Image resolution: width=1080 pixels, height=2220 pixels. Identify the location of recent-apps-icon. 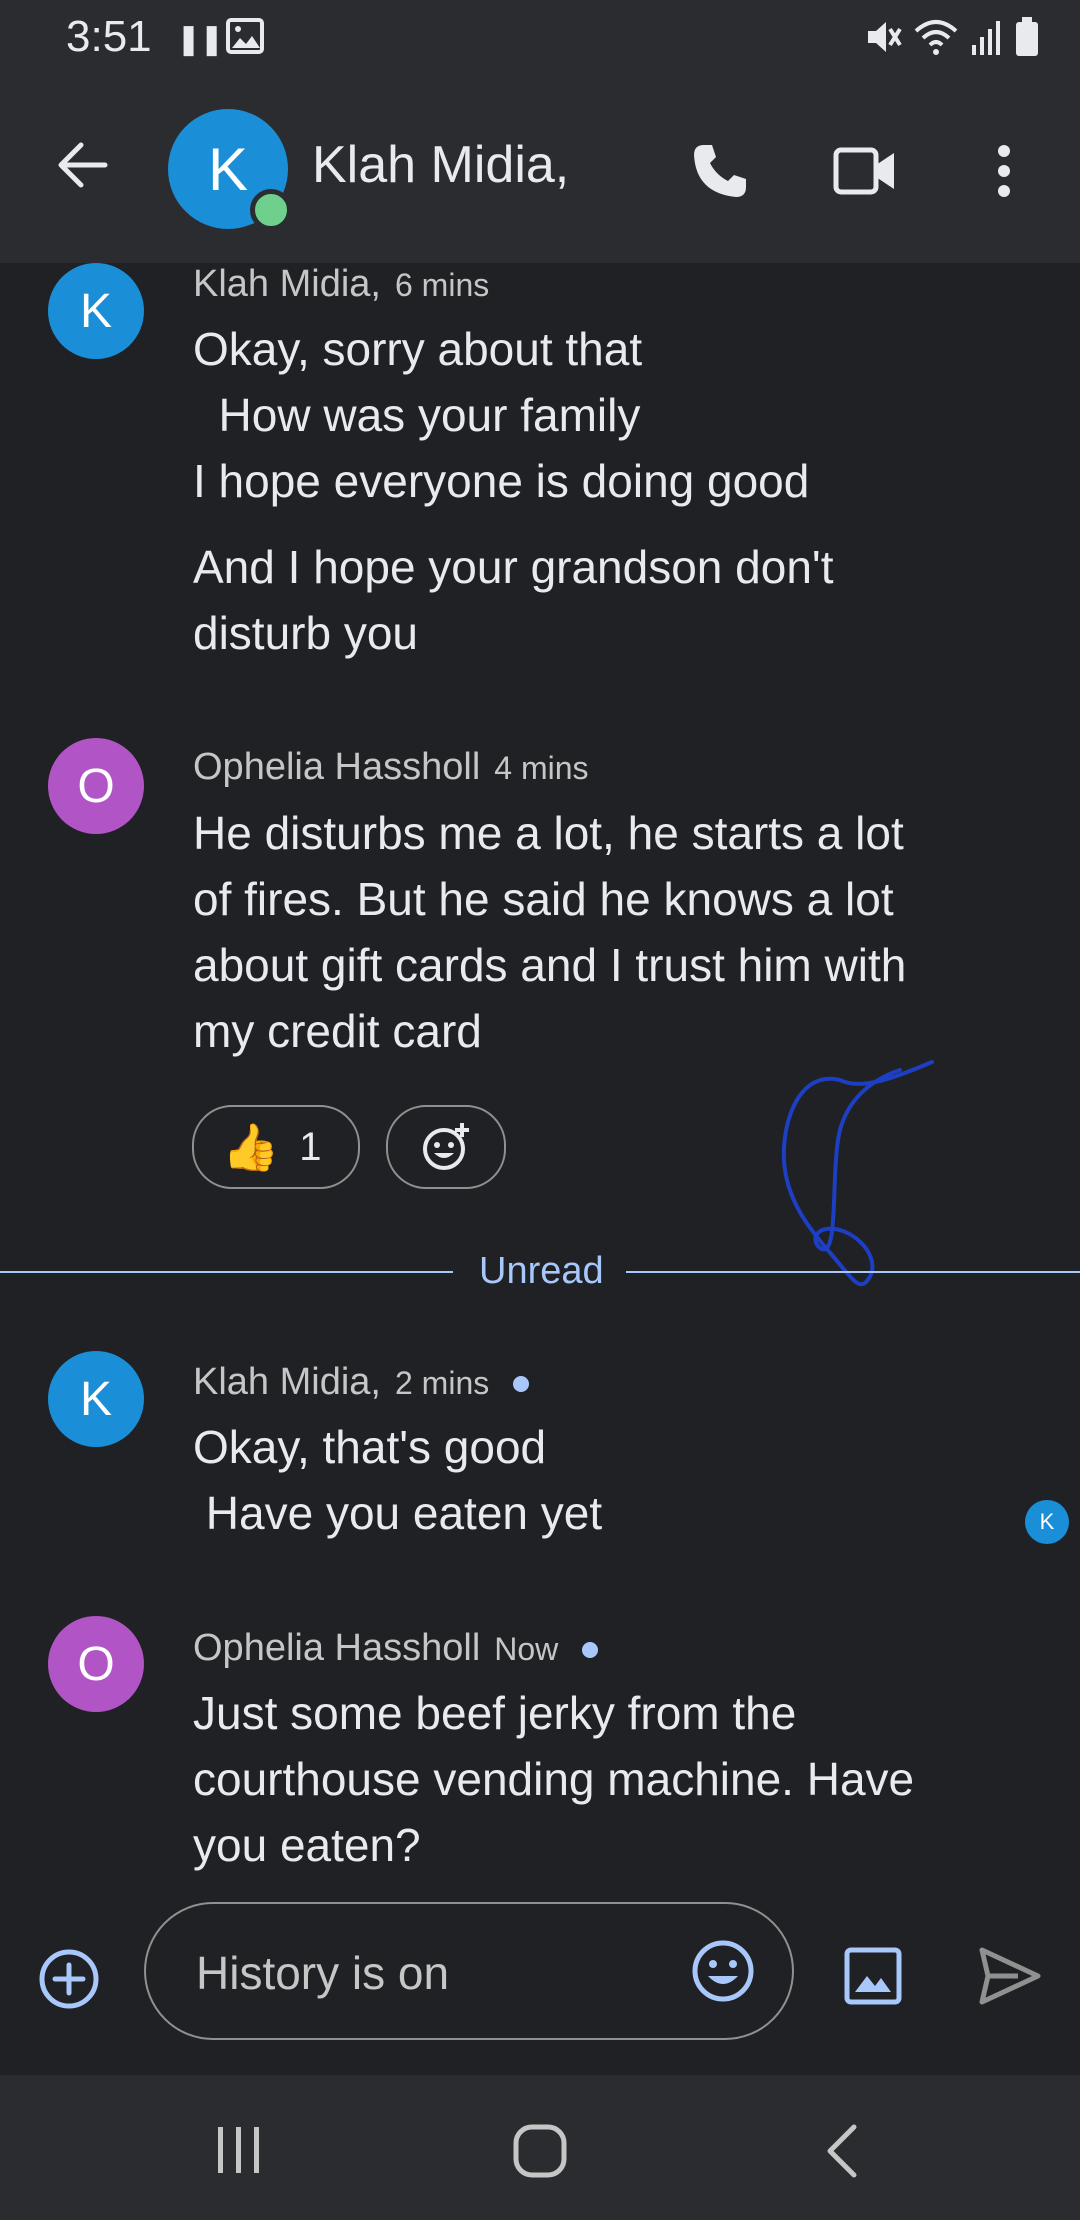
(239, 2150).